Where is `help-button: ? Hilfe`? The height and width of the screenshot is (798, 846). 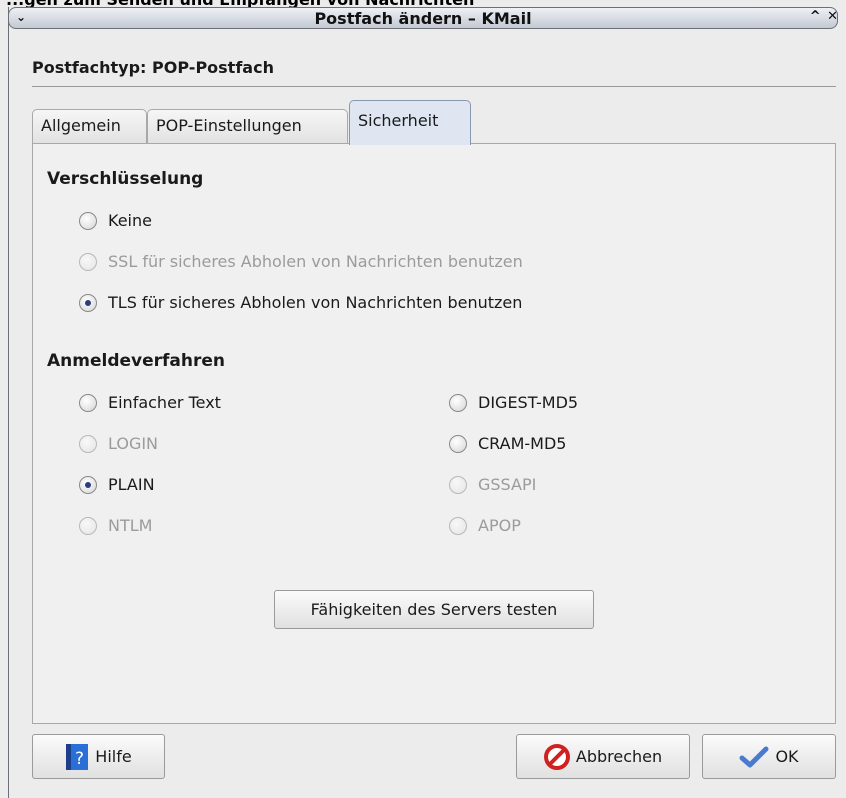 help-button: ? Hilfe is located at coordinates (98, 756).